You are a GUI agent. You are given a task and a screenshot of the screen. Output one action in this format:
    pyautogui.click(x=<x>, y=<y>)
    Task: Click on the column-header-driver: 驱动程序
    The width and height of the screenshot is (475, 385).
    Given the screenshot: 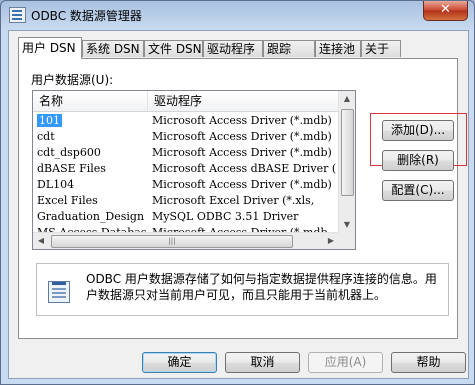 What is the action you would take?
    pyautogui.click(x=251, y=101)
    